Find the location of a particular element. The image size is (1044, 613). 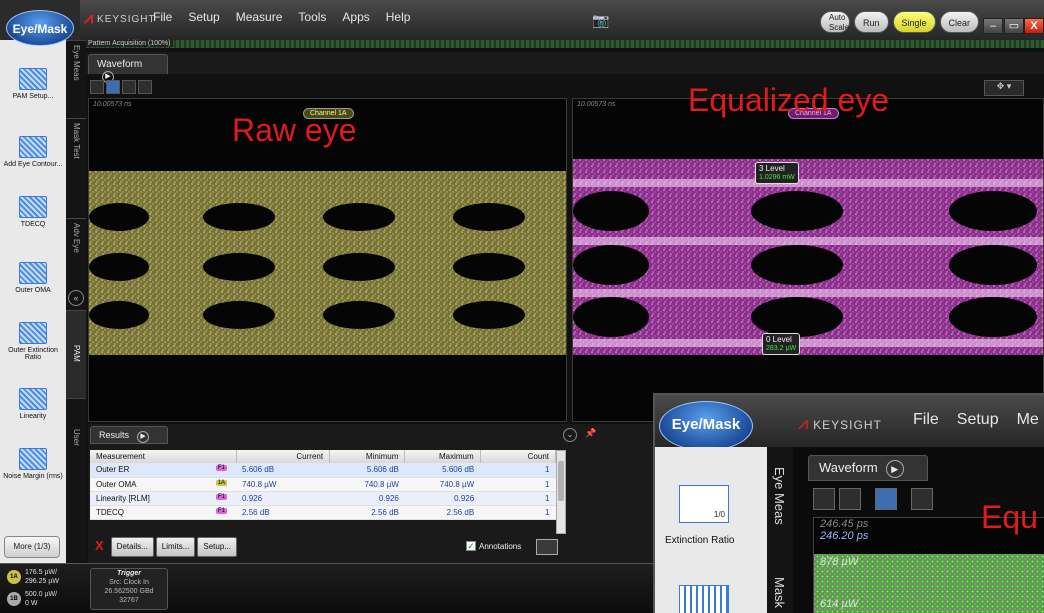

col-minimum: Minimum is located at coordinates (367, 456).